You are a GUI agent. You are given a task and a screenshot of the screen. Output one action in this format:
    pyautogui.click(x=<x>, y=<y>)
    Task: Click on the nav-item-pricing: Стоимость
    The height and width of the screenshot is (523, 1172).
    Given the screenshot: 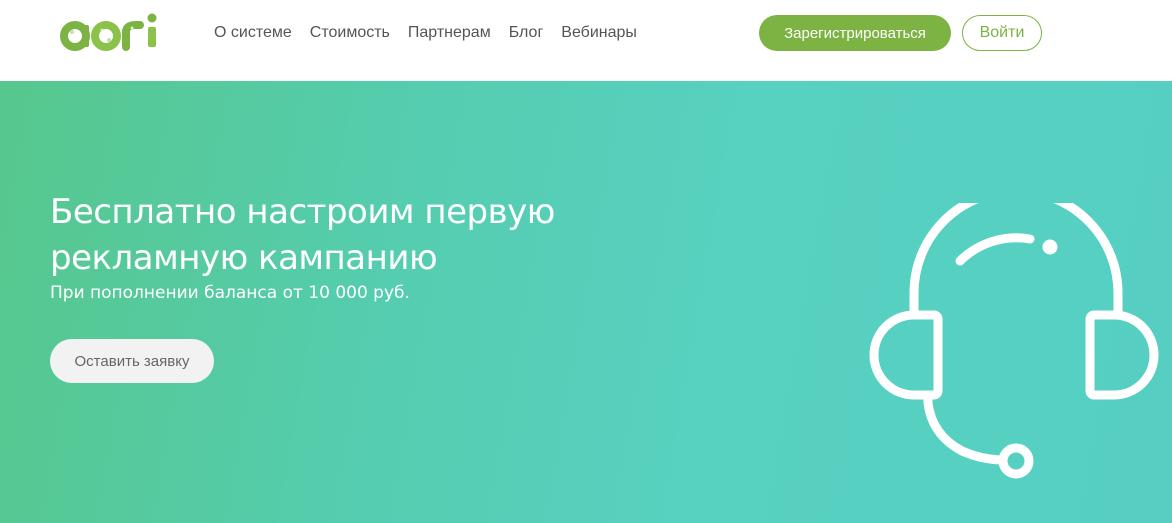 What is the action you would take?
    pyautogui.click(x=350, y=33)
    